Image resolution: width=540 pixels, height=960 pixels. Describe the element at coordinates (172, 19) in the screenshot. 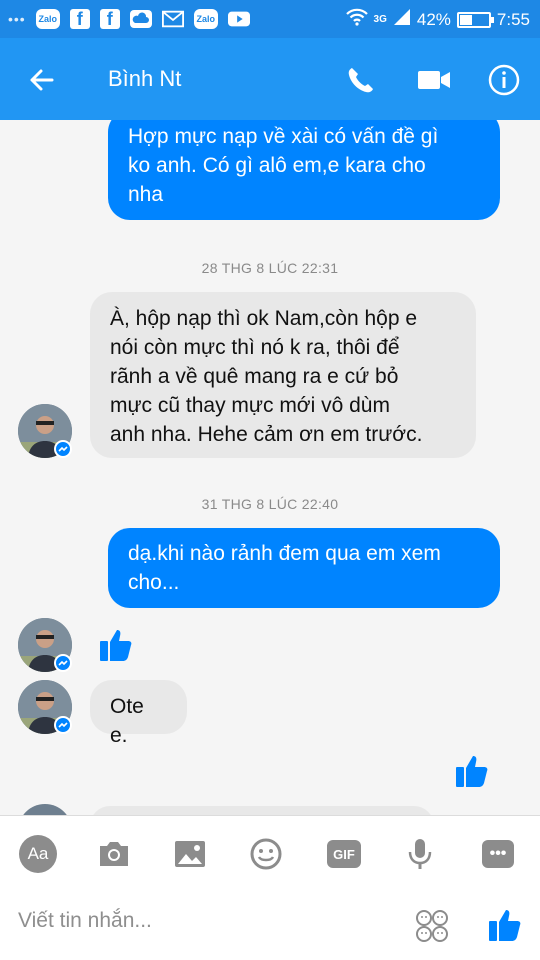

I see `gmail-icon` at that location.